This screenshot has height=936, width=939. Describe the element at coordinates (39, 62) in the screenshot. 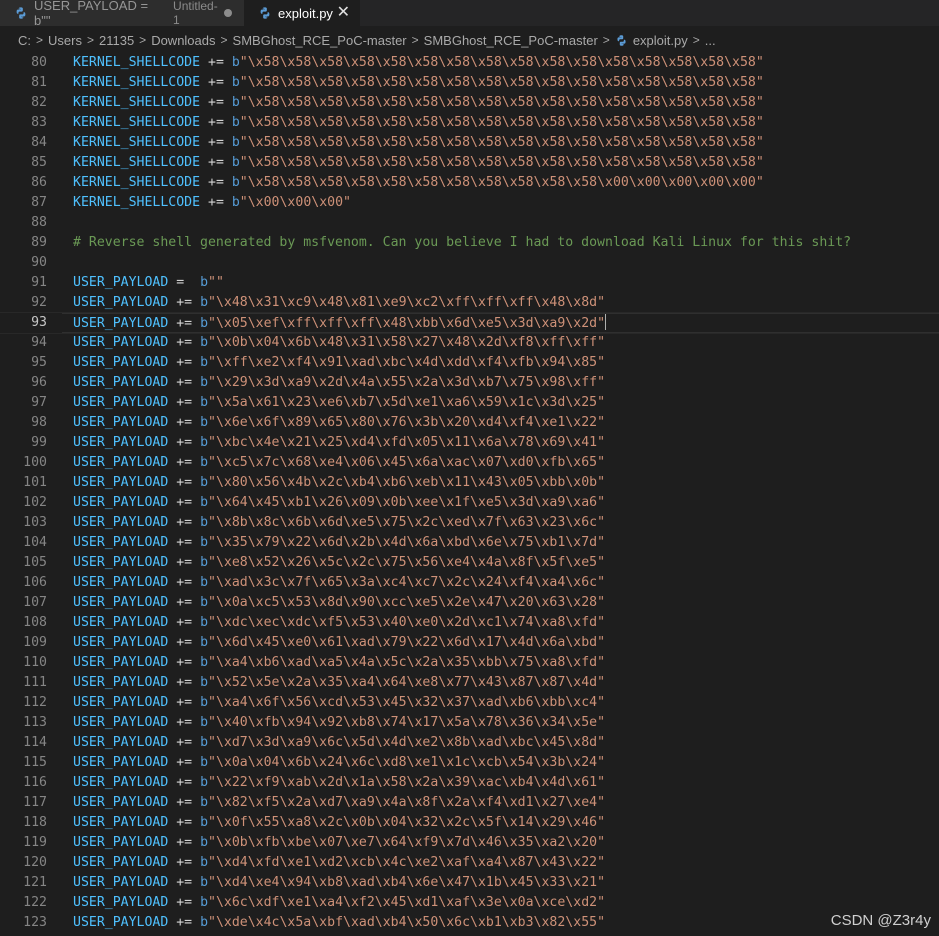

I see `line-number: 80` at that location.